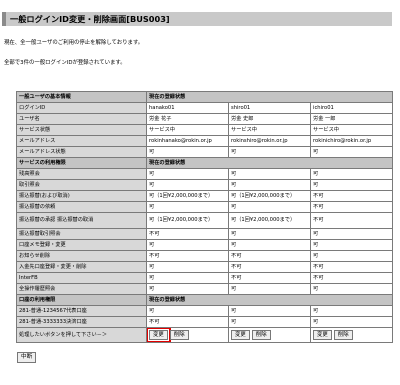  What do you see at coordinates (351, 141) in the screenshot?
I see `cell-value: rokinichiro@rokin.or.jp` at bounding box center [351, 141].